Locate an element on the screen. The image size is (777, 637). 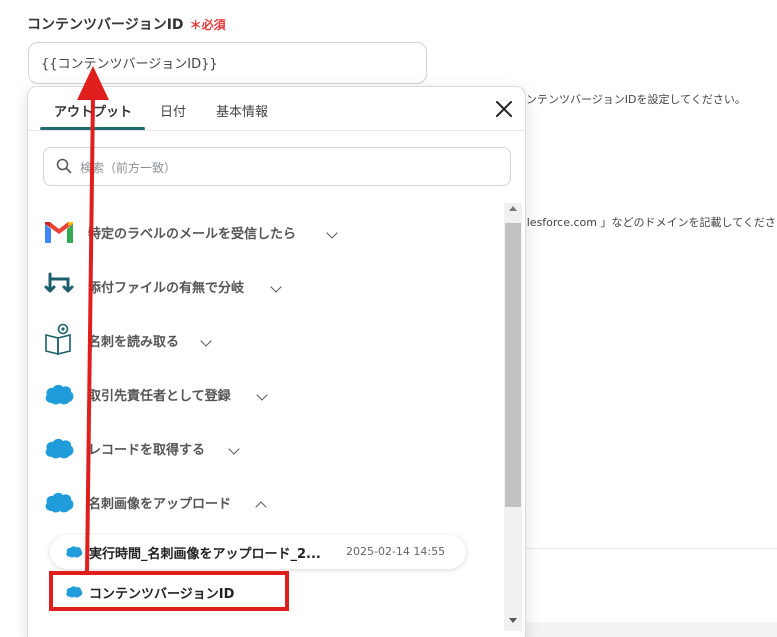
chevron-up-icon is located at coordinates (261, 507).